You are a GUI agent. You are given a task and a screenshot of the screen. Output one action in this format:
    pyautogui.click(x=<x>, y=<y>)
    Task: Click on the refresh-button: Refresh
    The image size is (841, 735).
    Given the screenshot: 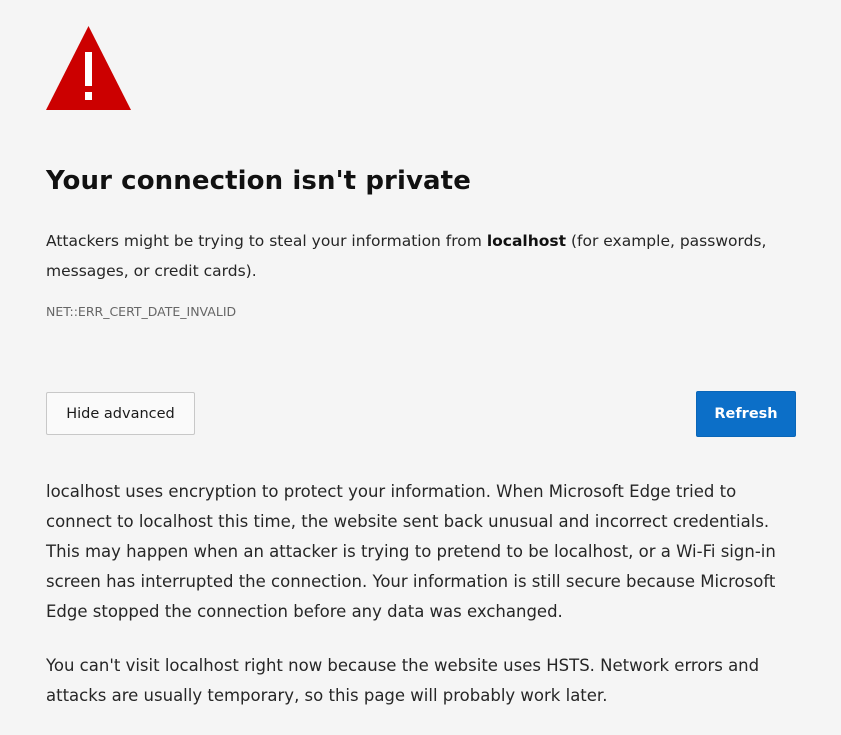 What is the action you would take?
    pyautogui.click(x=746, y=414)
    